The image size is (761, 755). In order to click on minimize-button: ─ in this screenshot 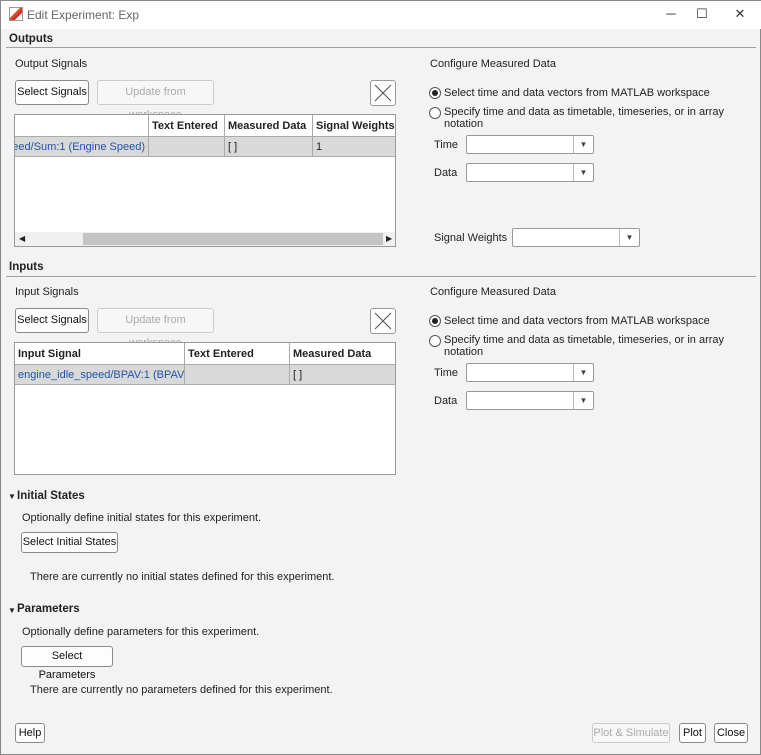, I will do `click(671, 14)`.